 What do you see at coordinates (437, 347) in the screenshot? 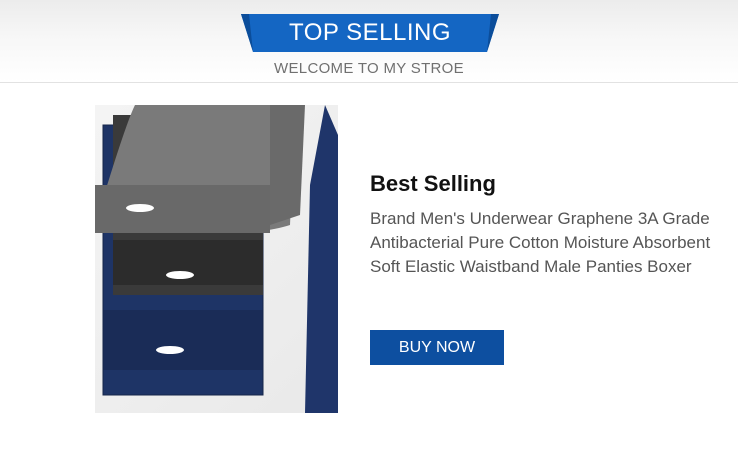
I see `buy-now-button: BUY NOW` at bounding box center [437, 347].